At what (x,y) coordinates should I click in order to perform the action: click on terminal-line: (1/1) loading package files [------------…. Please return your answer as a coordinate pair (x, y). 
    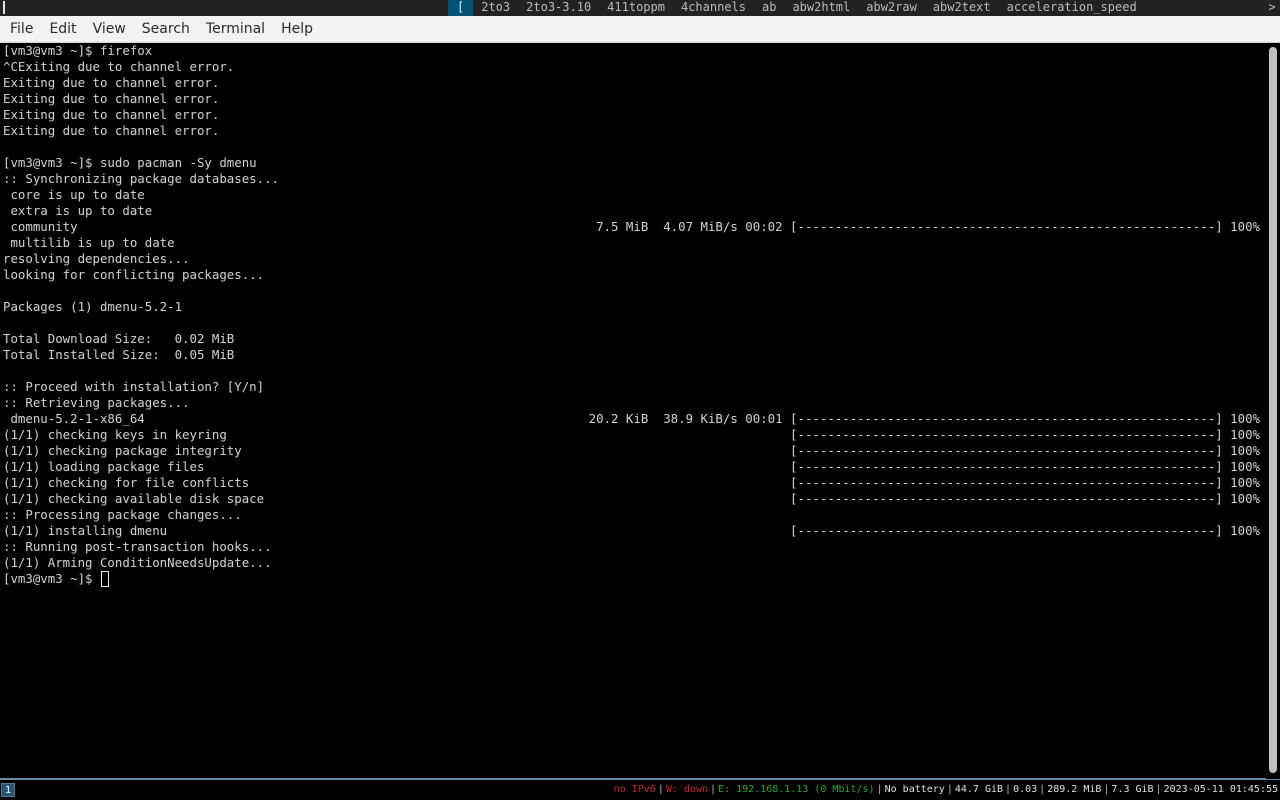
    Looking at the image, I should click on (634, 467).